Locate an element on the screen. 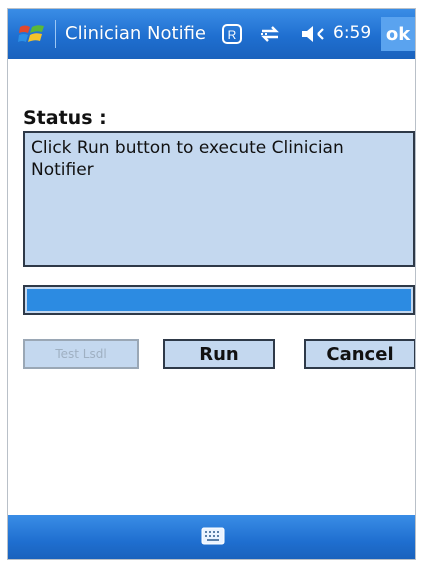  windows-start-icon is located at coordinates (32, 34).